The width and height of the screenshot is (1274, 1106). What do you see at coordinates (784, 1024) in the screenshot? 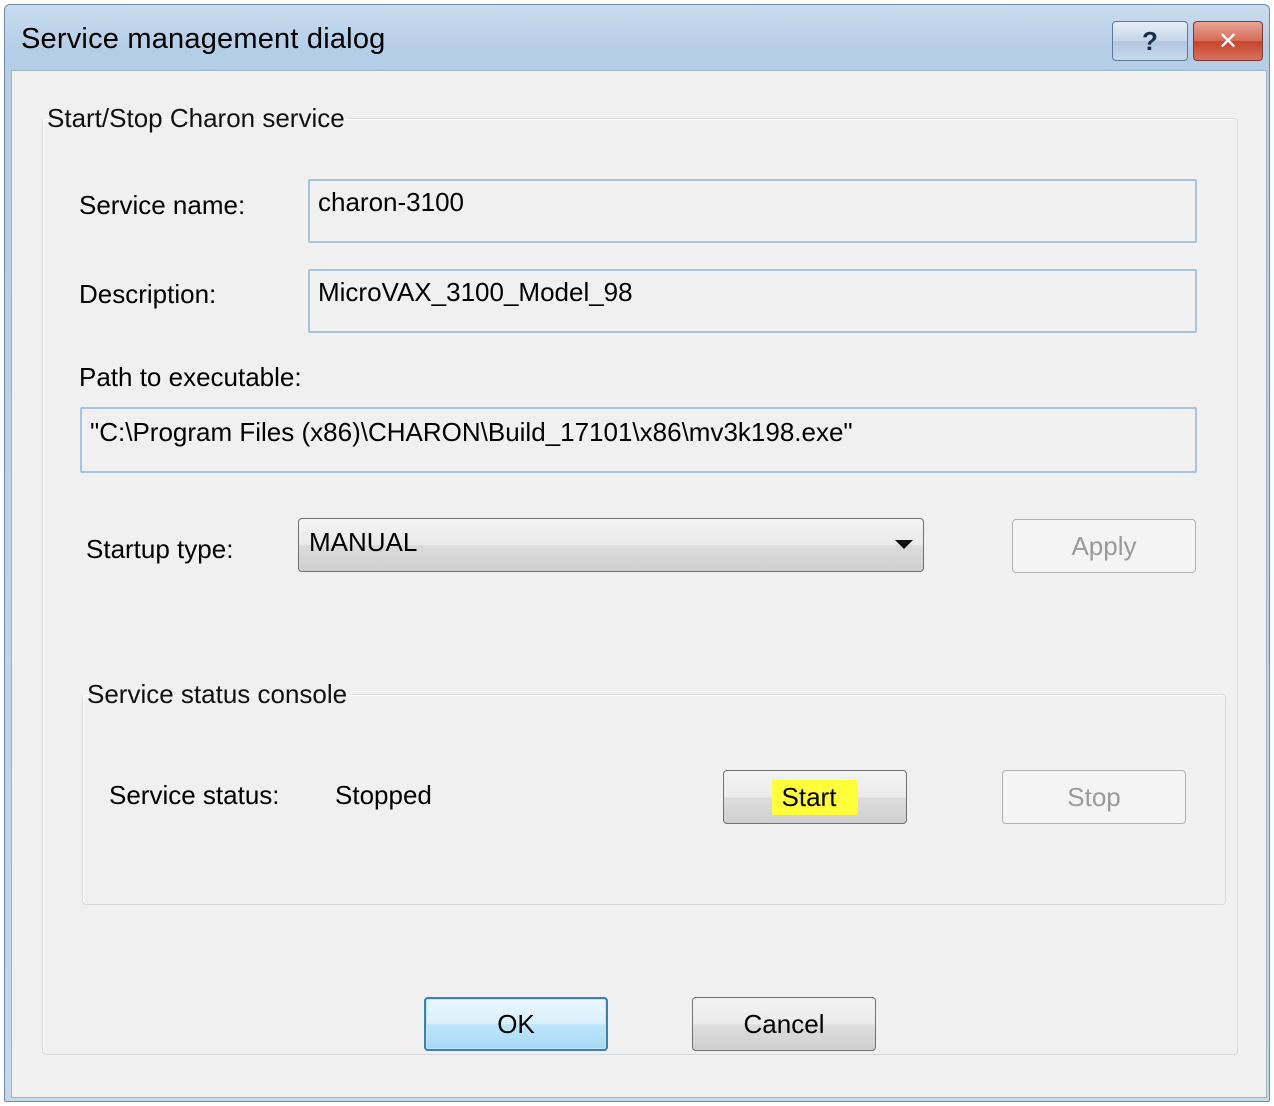
I see `cancel-button: Cancel` at bounding box center [784, 1024].